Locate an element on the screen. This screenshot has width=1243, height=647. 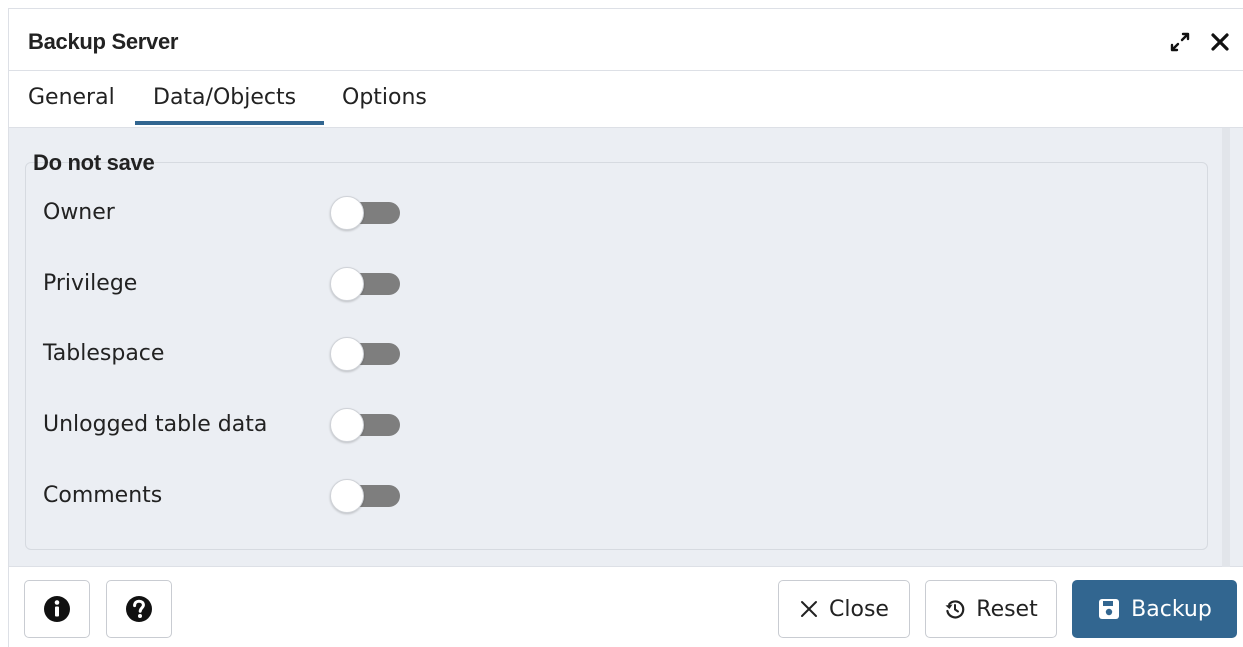
reset-button: Reset is located at coordinates (991, 609).